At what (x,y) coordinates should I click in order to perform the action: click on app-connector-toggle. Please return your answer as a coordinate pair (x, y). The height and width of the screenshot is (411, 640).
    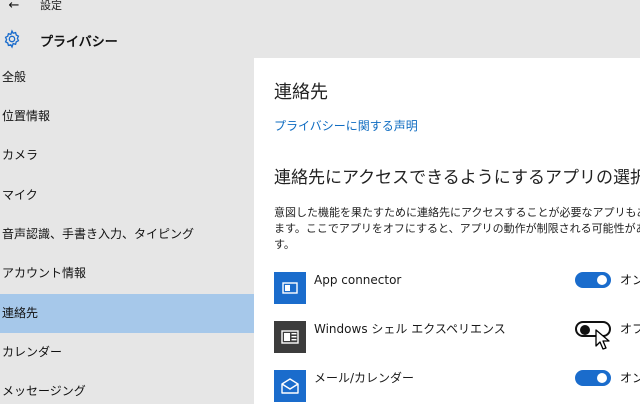
    Looking at the image, I should click on (593, 280).